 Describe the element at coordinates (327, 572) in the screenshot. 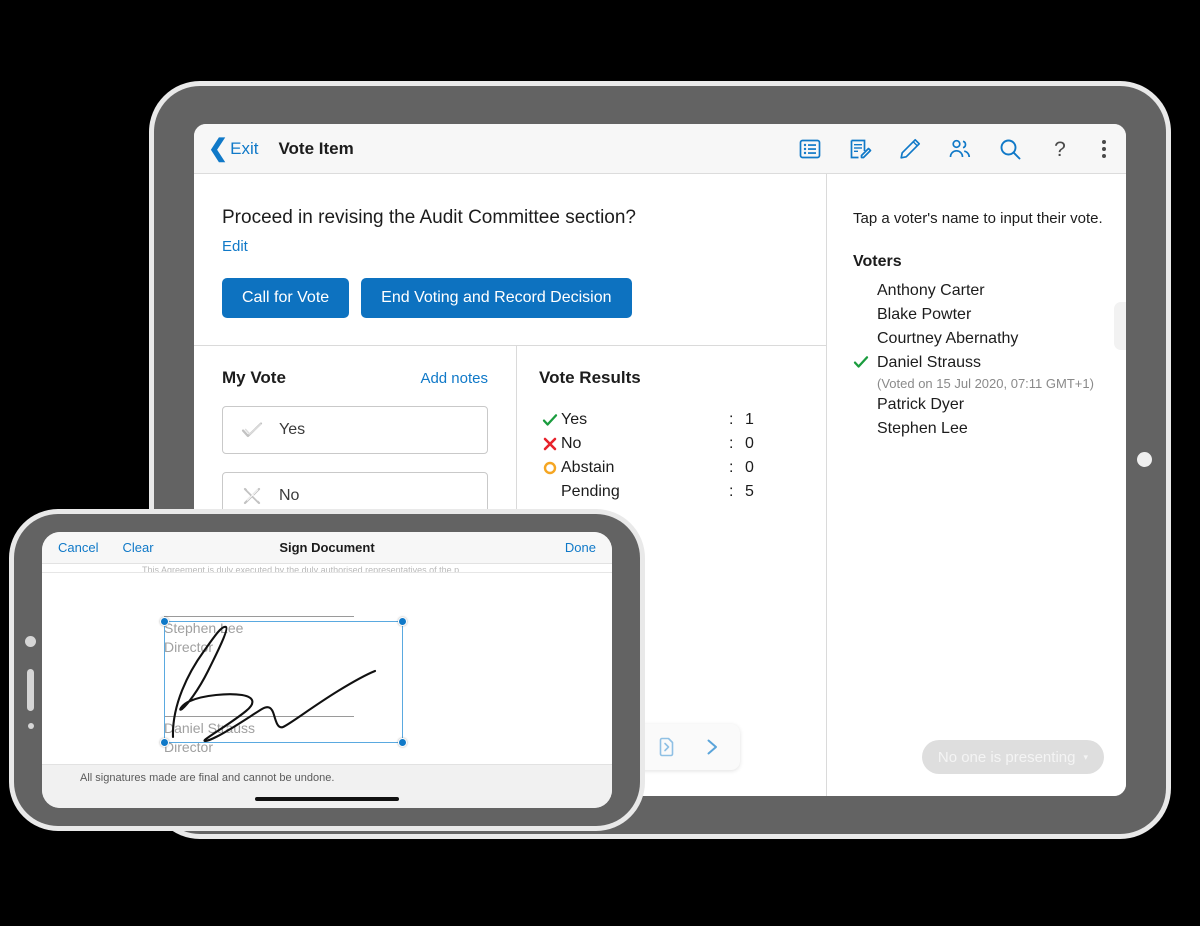

I see `document-rule` at that location.